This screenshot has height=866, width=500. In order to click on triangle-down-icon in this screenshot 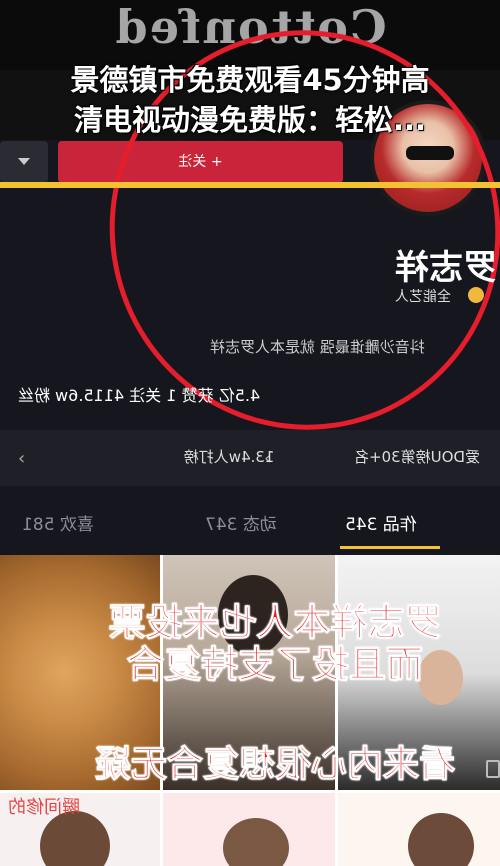, I will do `click(24, 161)`.